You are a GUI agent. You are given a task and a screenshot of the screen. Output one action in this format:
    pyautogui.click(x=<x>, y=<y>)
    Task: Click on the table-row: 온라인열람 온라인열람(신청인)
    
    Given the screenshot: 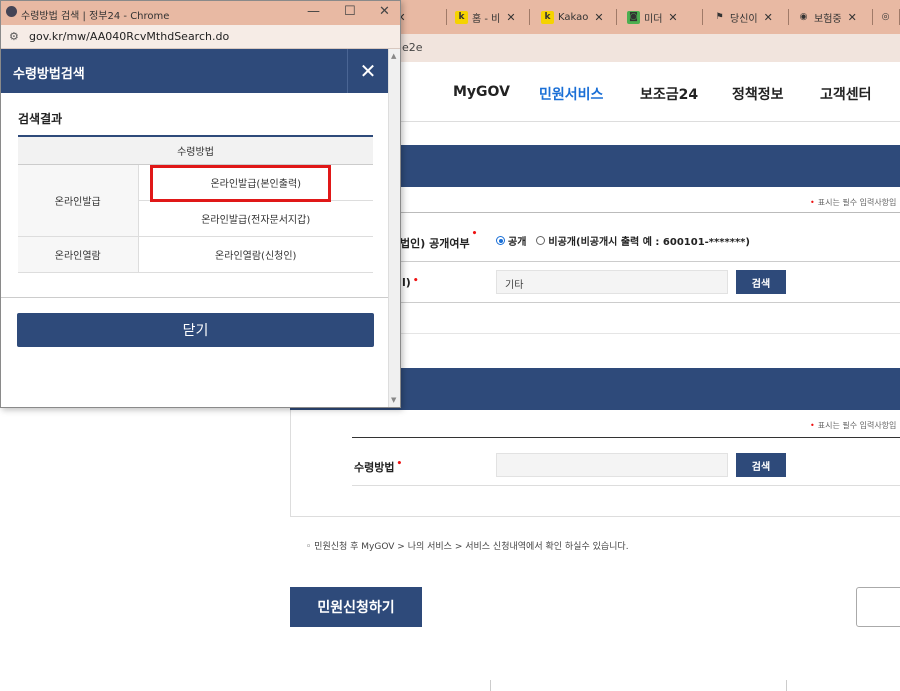 What is the action you would take?
    pyautogui.click(x=195, y=254)
    